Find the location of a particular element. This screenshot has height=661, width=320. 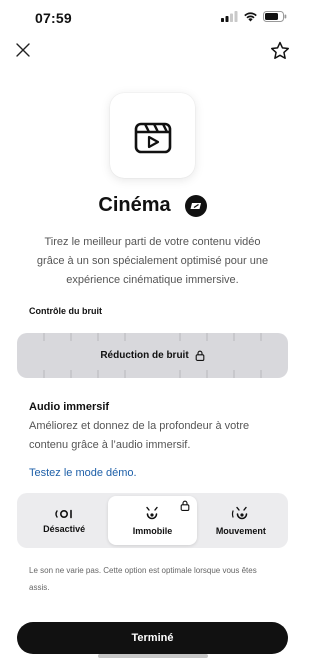

close-button is located at coordinates (23, 50).